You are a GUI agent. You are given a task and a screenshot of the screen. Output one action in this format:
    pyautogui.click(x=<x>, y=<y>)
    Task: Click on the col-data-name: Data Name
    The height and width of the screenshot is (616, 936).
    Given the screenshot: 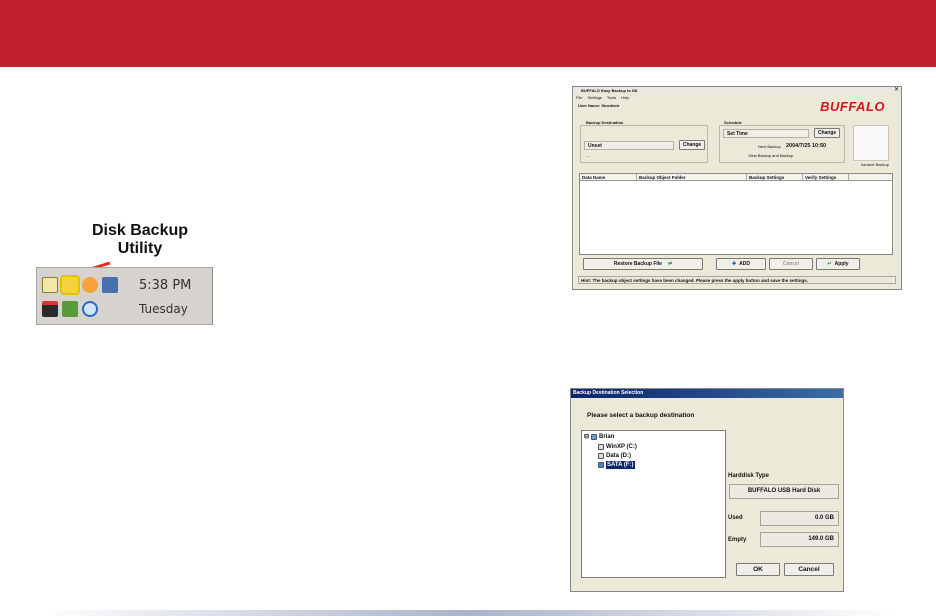 What is the action you would take?
    pyautogui.click(x=608, y=177)
    